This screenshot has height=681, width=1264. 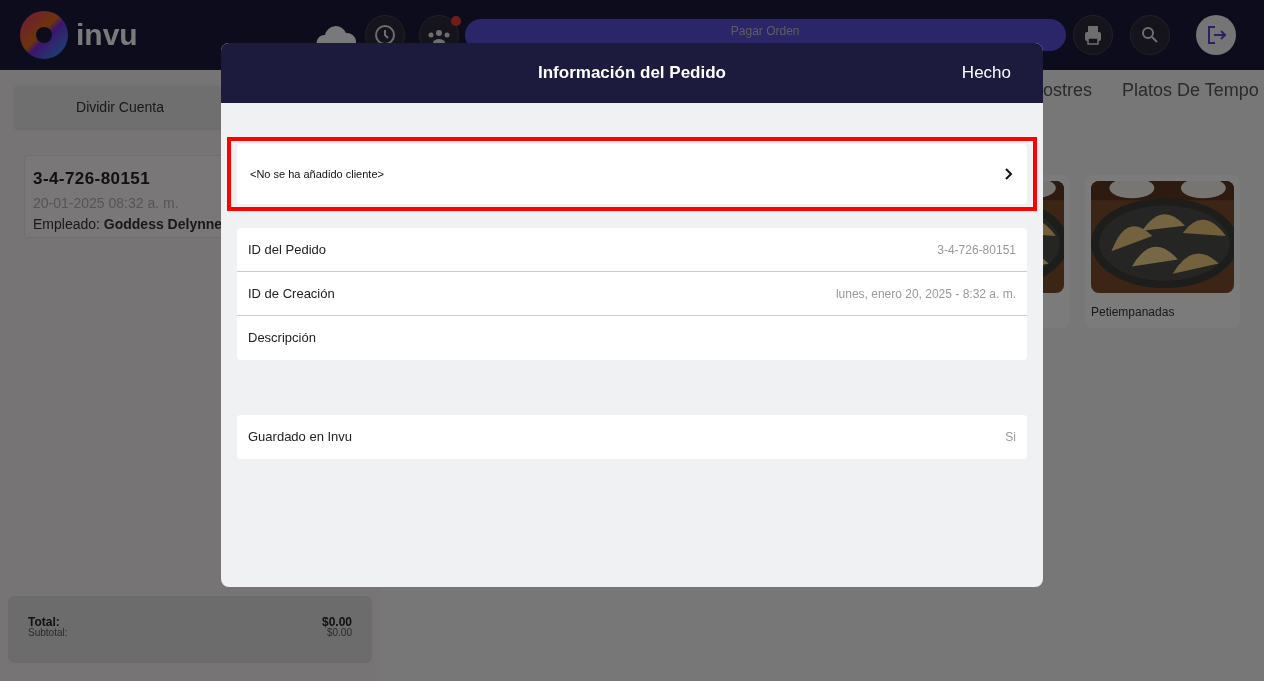 I want to click on done-button: Hecho, so click(x=986, y=73).